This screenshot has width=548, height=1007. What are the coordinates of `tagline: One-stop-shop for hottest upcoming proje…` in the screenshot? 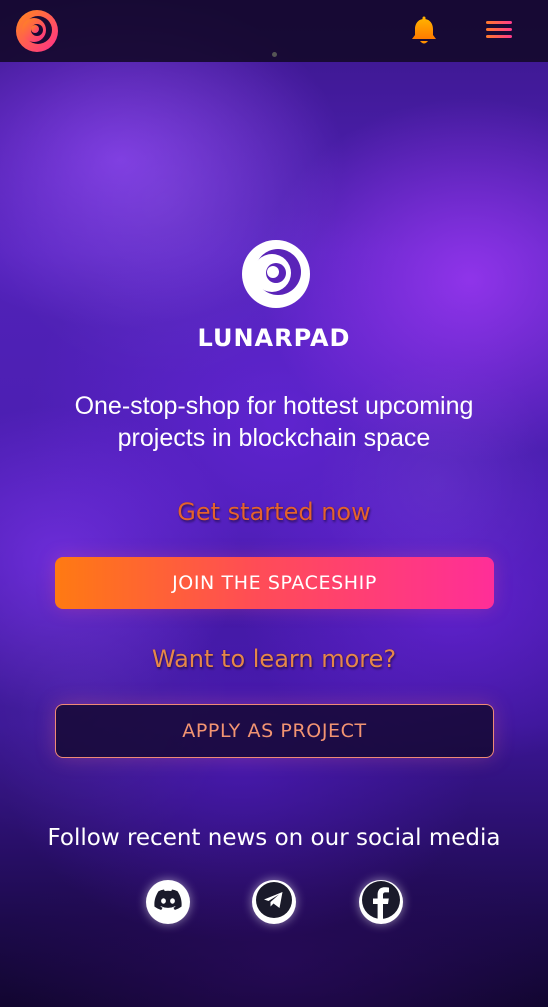 It's located at (274, 422).